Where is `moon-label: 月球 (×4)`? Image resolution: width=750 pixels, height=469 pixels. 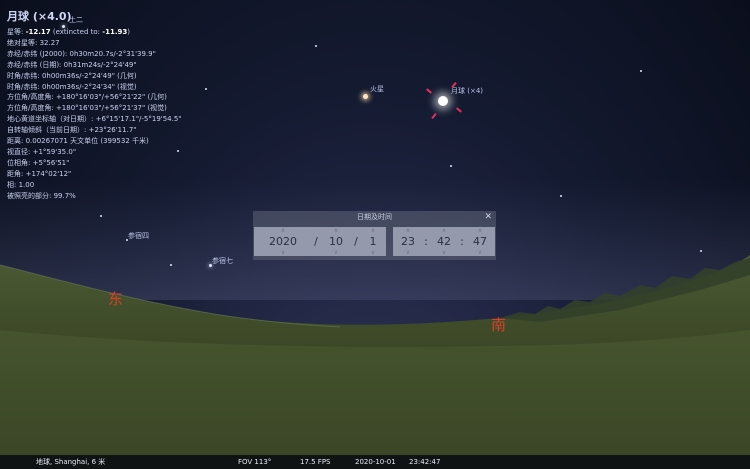 moon-label: 月球 (×4) is located at coordinates (467, 91).